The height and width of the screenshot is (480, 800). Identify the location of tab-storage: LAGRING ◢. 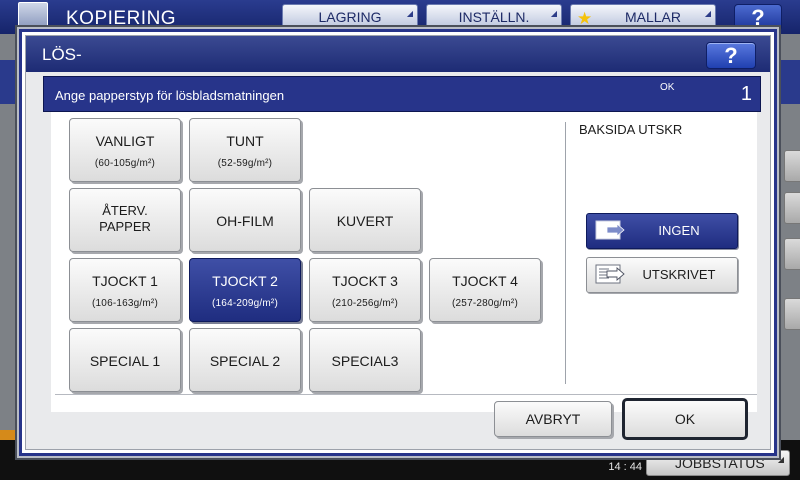
(350, 17).